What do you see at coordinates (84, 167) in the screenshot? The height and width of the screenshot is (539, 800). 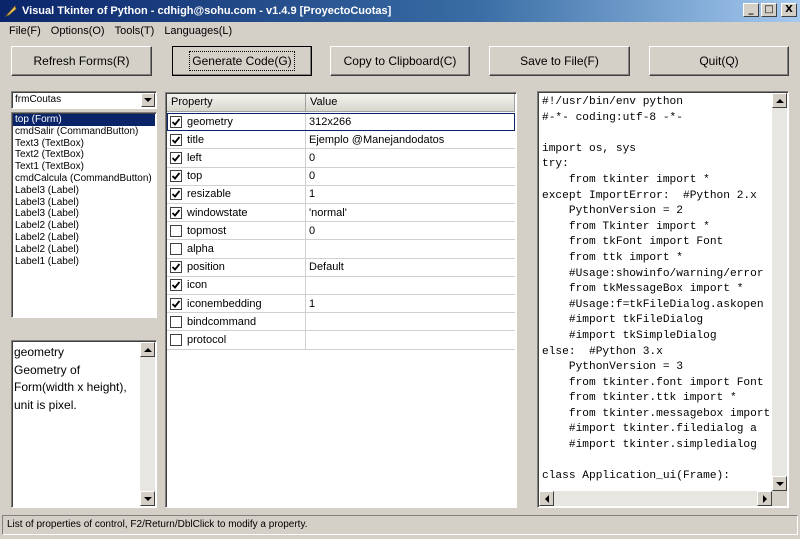 I see `list-item: Text1 (TextBox)` at bounding box center [84, 167].